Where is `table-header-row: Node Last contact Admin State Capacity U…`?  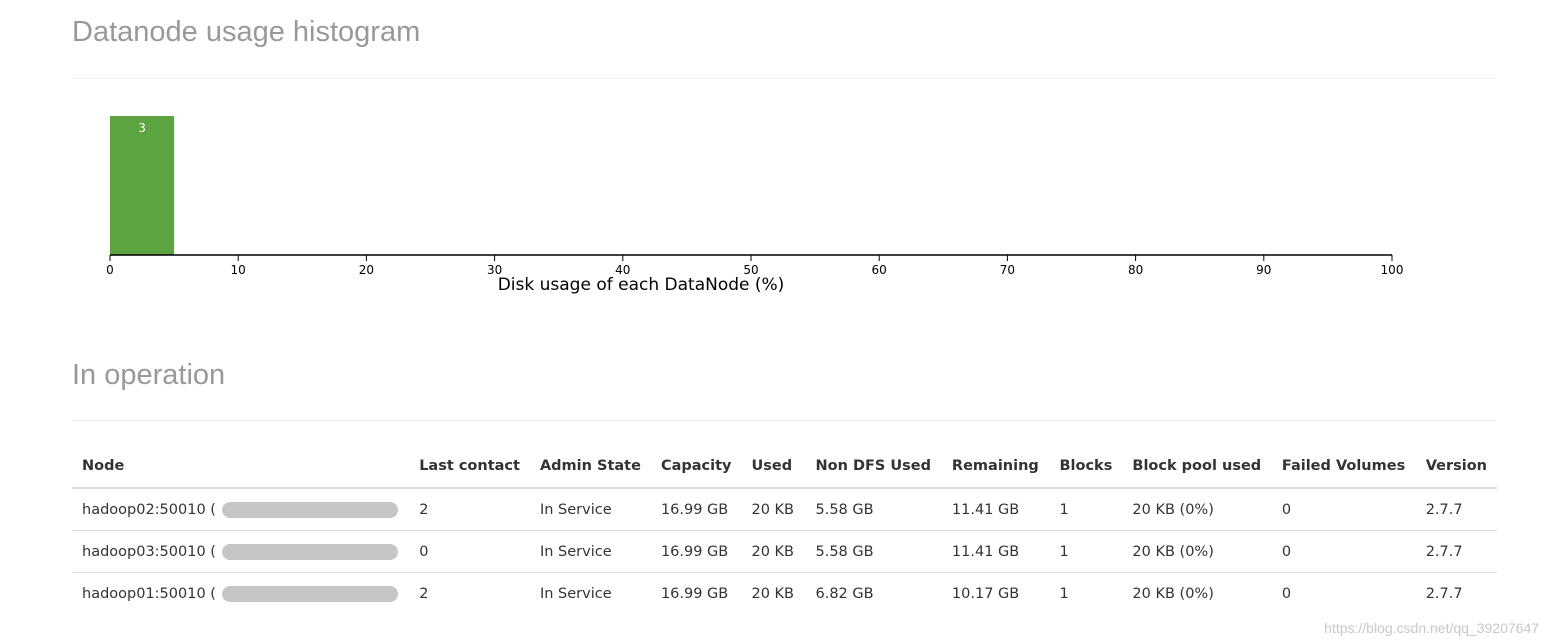 table-header-row: Node Last contact Admin State Capacity U… is located at coordinates (784, 467).